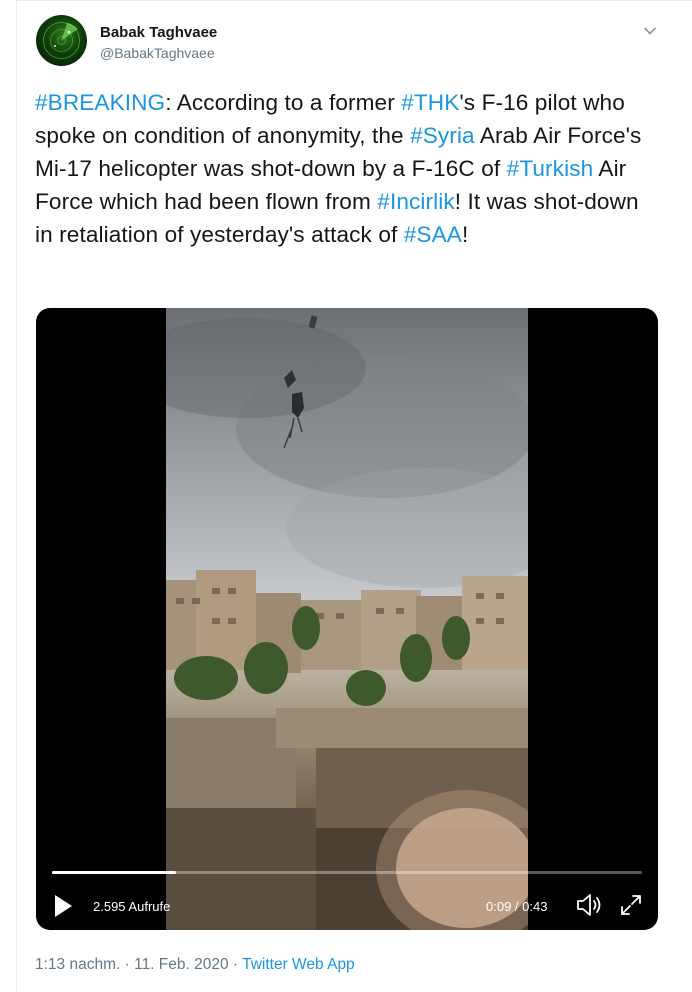 This screenshot has height=992, width=692. I want to click on hashtag-link: #Turkish, so click(550, 168).